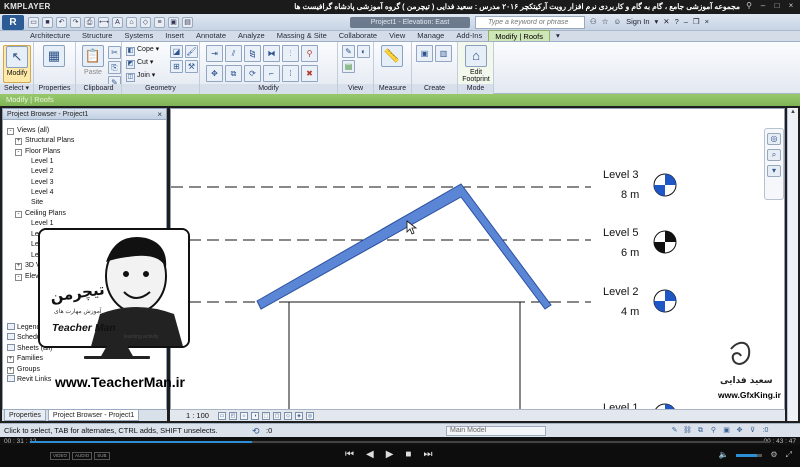 The width and height of the screenshot is (800, 467). I want to click on split-icon: ⫶, so click(290, 53).